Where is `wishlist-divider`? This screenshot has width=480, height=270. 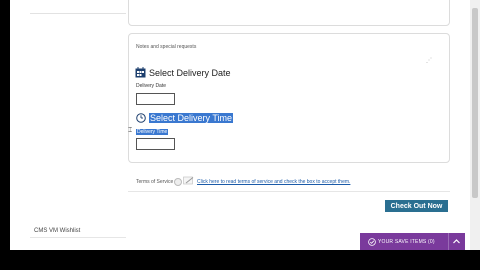 wishlist-divider is located at coordinates (78, 237).